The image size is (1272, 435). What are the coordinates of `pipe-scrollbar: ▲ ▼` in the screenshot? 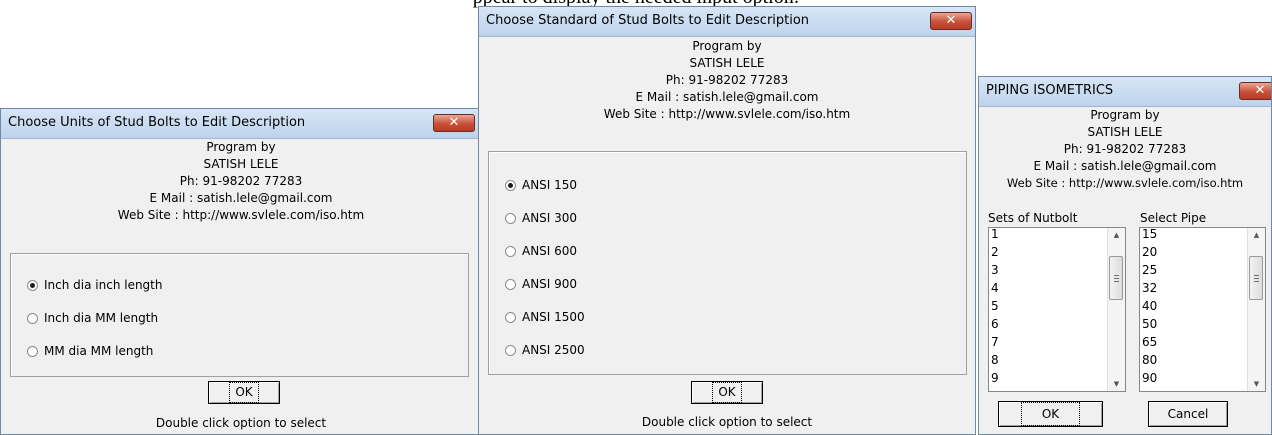 It's located at (1256, 309).